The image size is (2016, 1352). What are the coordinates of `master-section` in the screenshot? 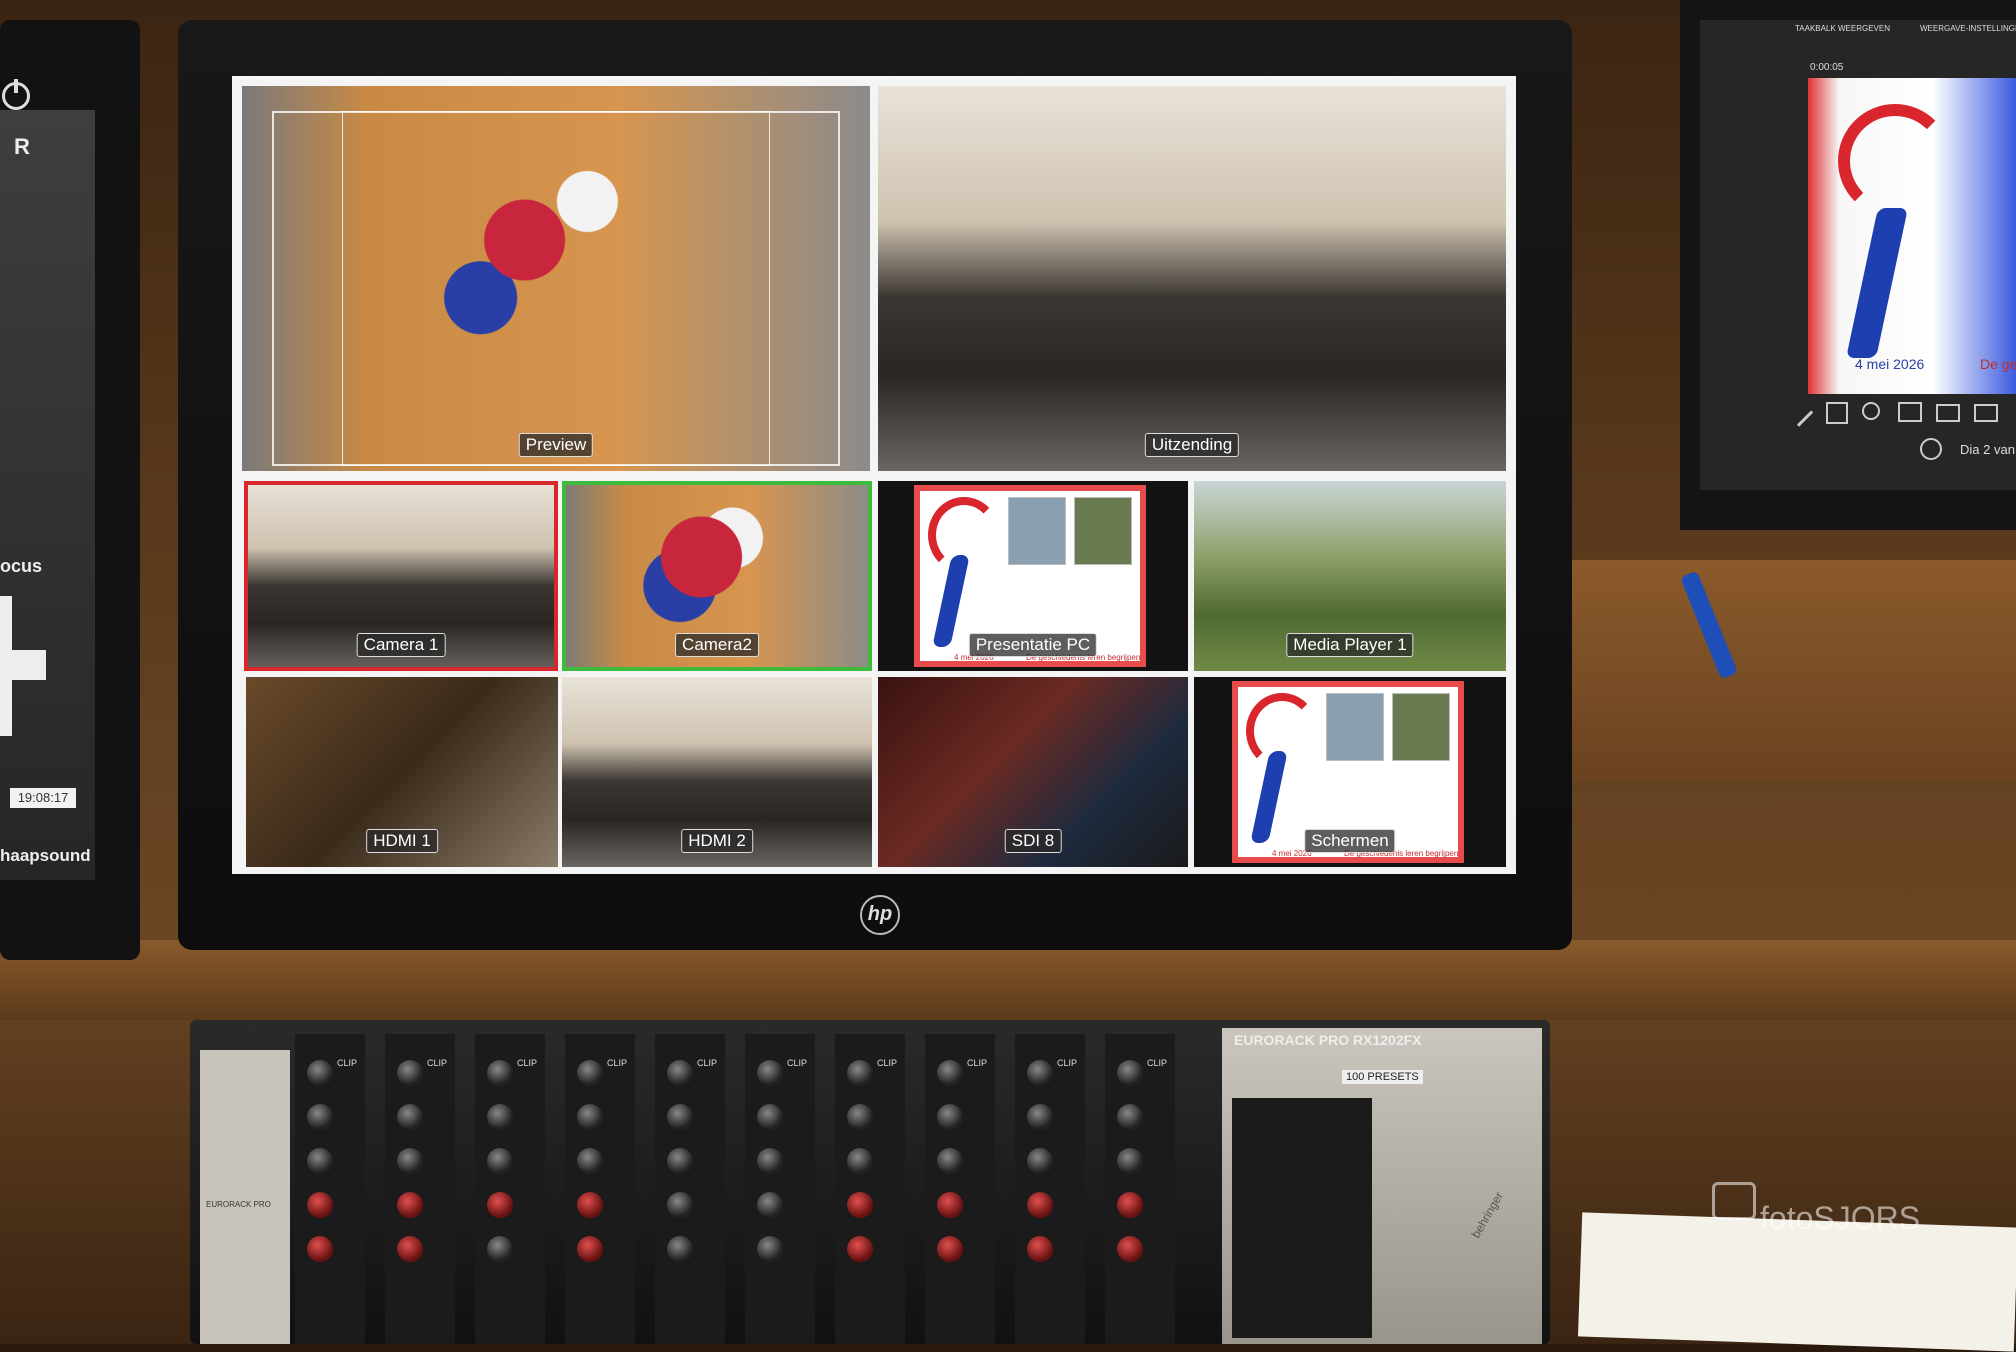 It's located at (1302, 1218).